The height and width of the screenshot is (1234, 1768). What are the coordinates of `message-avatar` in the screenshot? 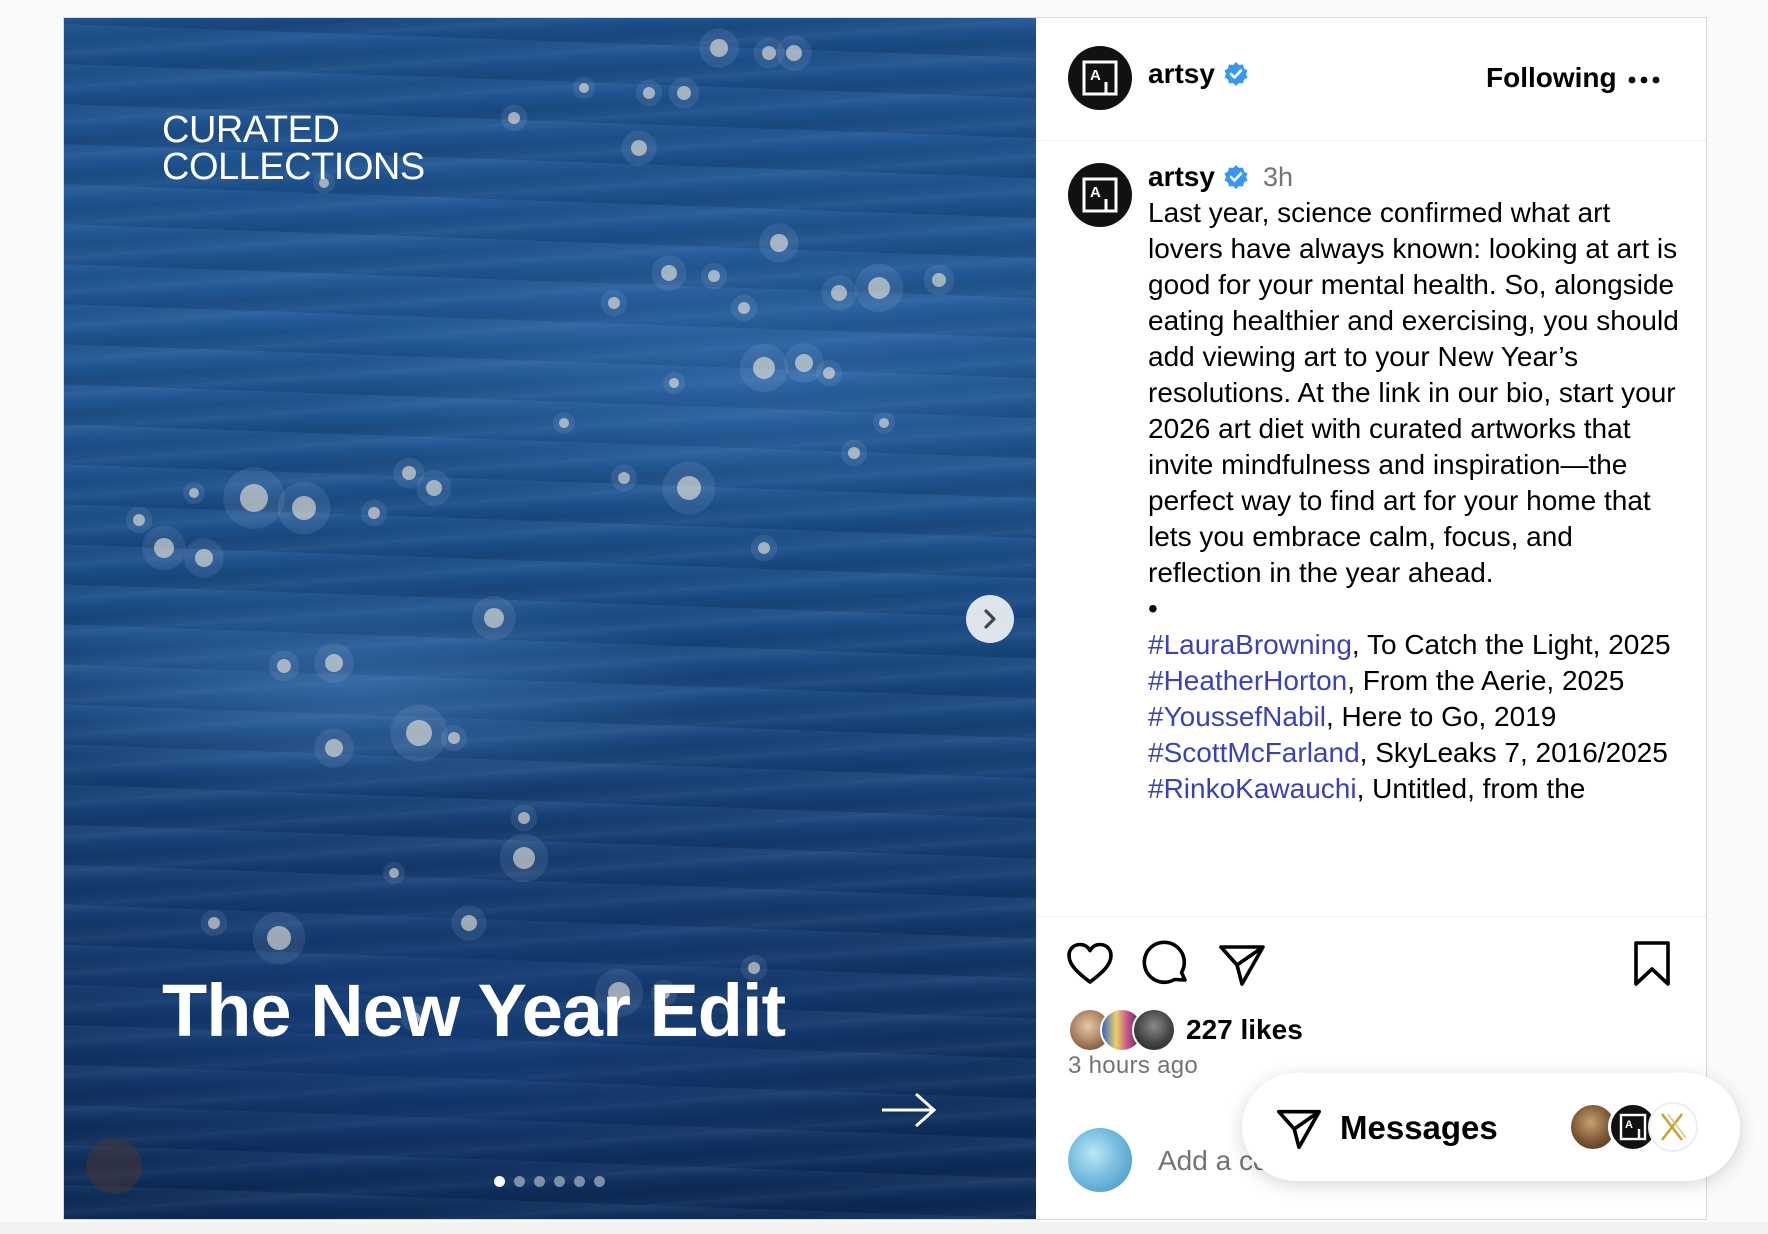 It's located at (1673, 1127).